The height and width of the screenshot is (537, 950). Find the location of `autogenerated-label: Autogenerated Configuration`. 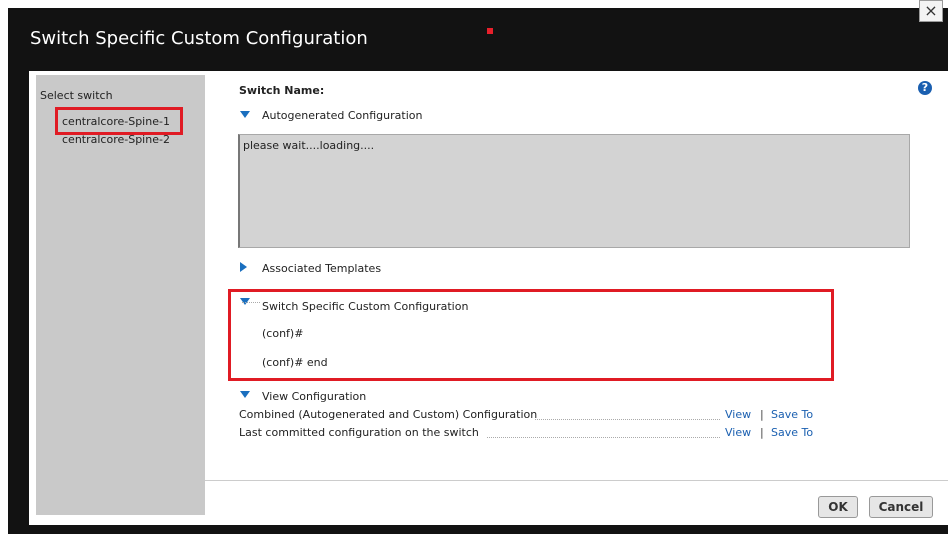

autogenerated-label: Autogenerated Configuration is located at coordinates (342, 115).